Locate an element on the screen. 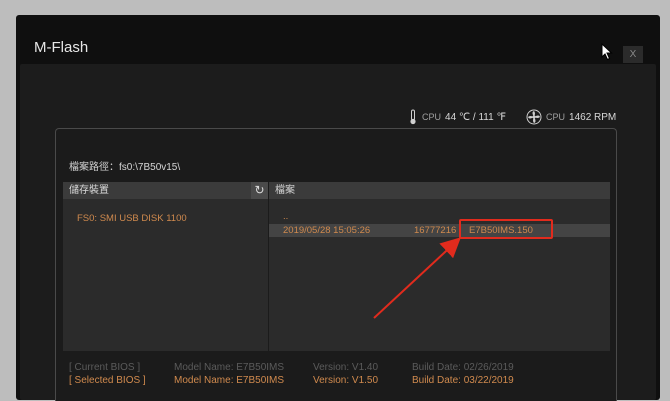 This screenshot has height=401, width=670. mouse-cursor-icon is located at coordinates (607, 52).